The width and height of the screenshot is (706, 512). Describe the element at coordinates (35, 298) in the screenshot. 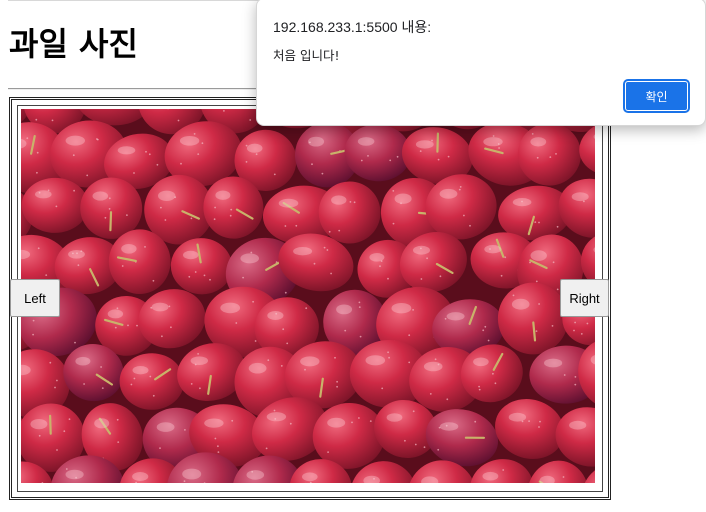

I see `previous-image-button: Left` at that location.